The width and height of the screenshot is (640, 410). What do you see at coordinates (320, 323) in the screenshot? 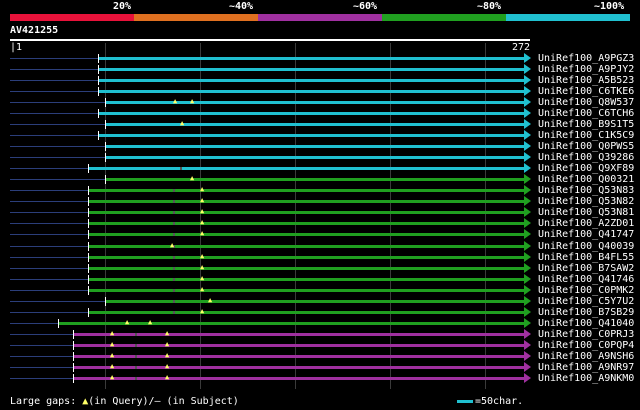
I see `hit-row: ▲ ▲ UniRef100_Q41040` at bounding box center [320, 323].